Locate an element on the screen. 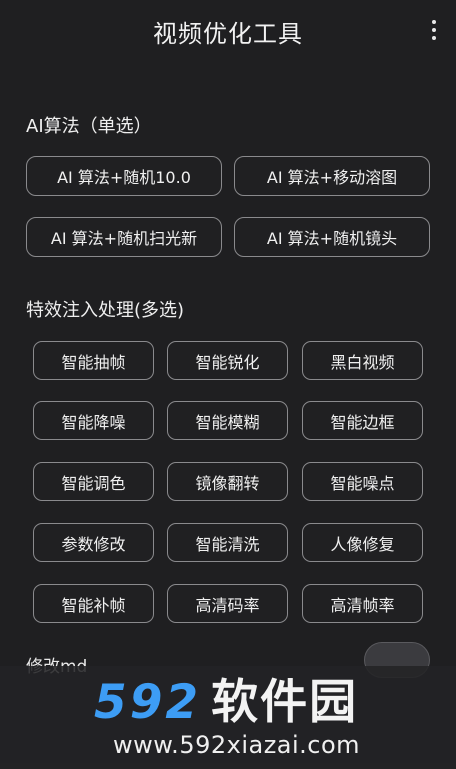 The width and height of the screenshot is (456, 769). watermark-url: www.592xiazai.com is located at coordinates (237, 745).